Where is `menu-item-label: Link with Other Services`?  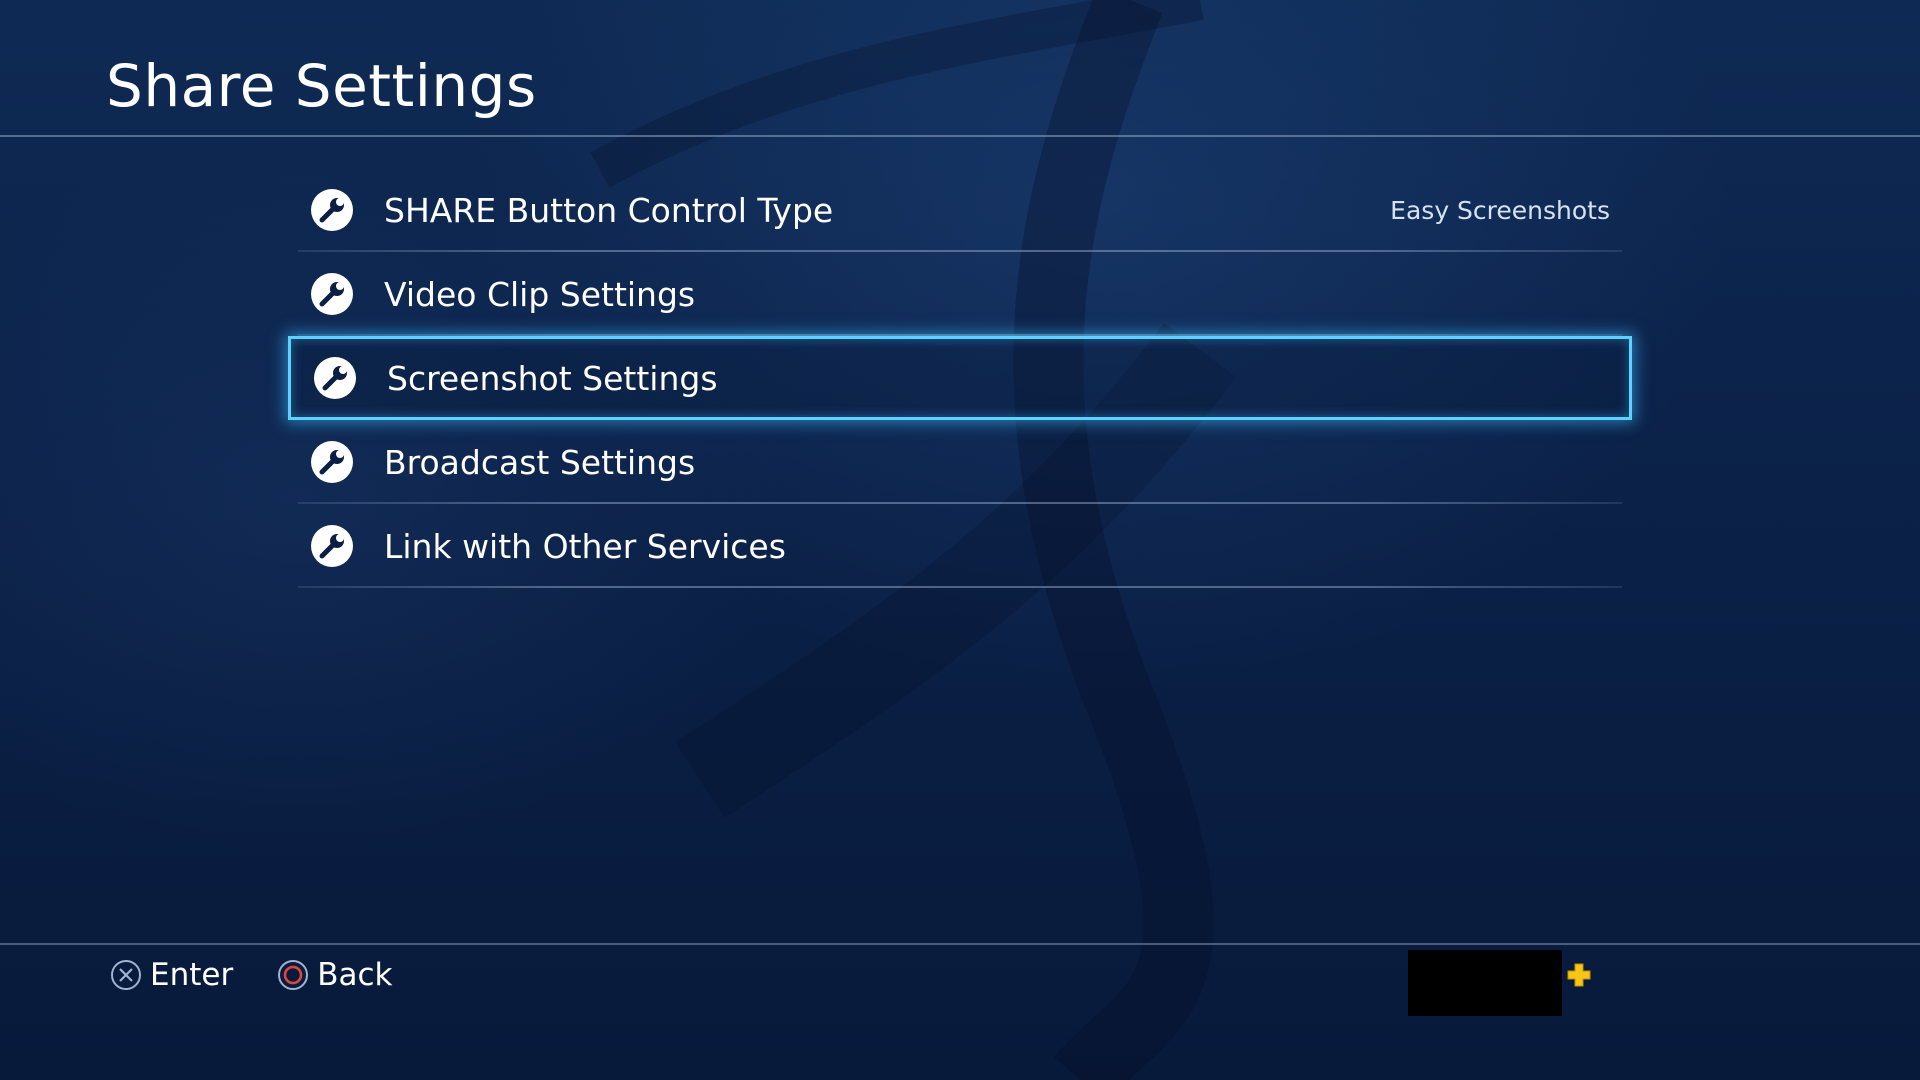
menu-item-label: Link with Other Services is located at coordinates (585, 546).